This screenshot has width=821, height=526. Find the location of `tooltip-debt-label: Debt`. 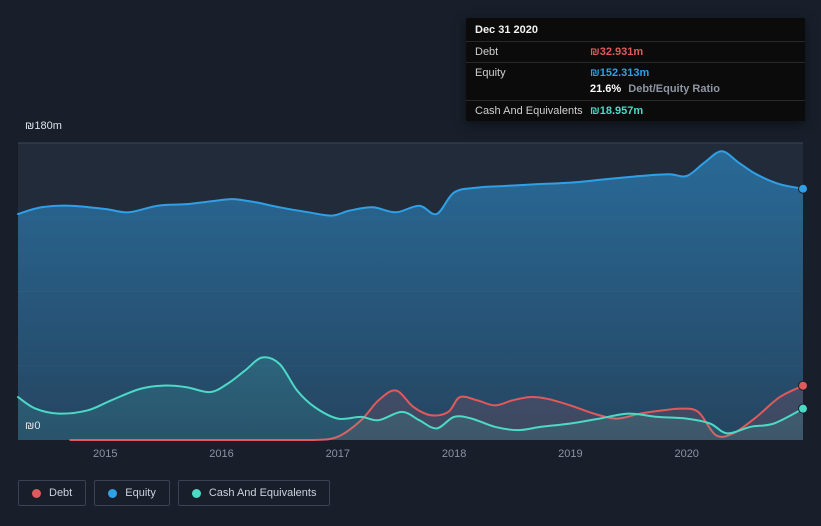

tooltip-debt-label: Debt is located at coordinates (487, 52).